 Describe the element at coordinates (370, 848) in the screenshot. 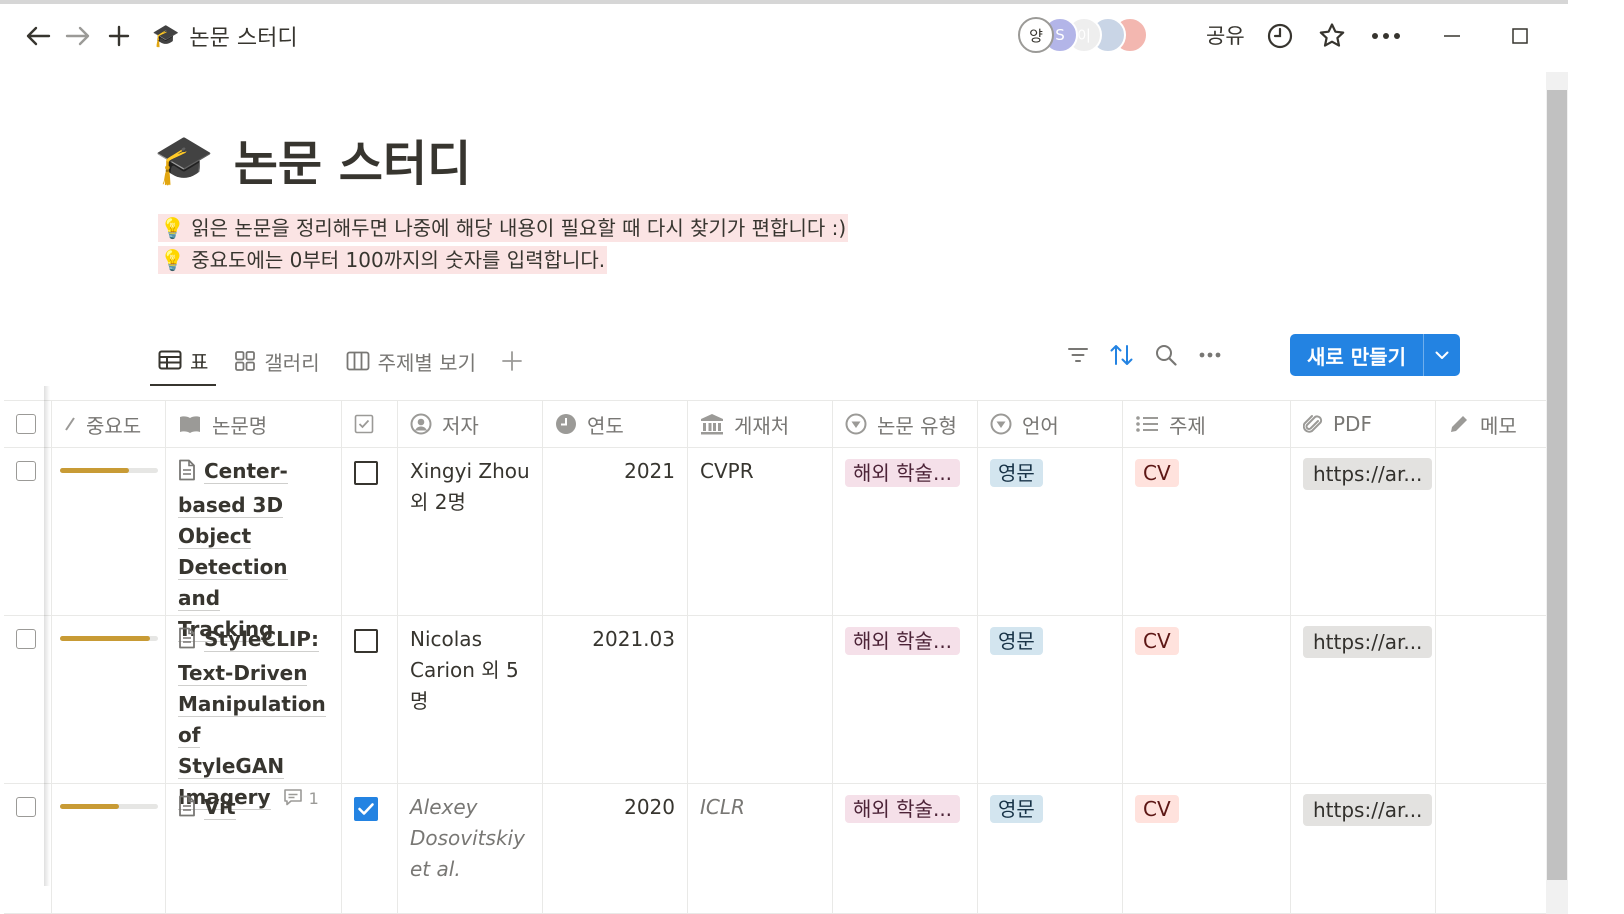

I see `done-checkbox-cell` at that location.